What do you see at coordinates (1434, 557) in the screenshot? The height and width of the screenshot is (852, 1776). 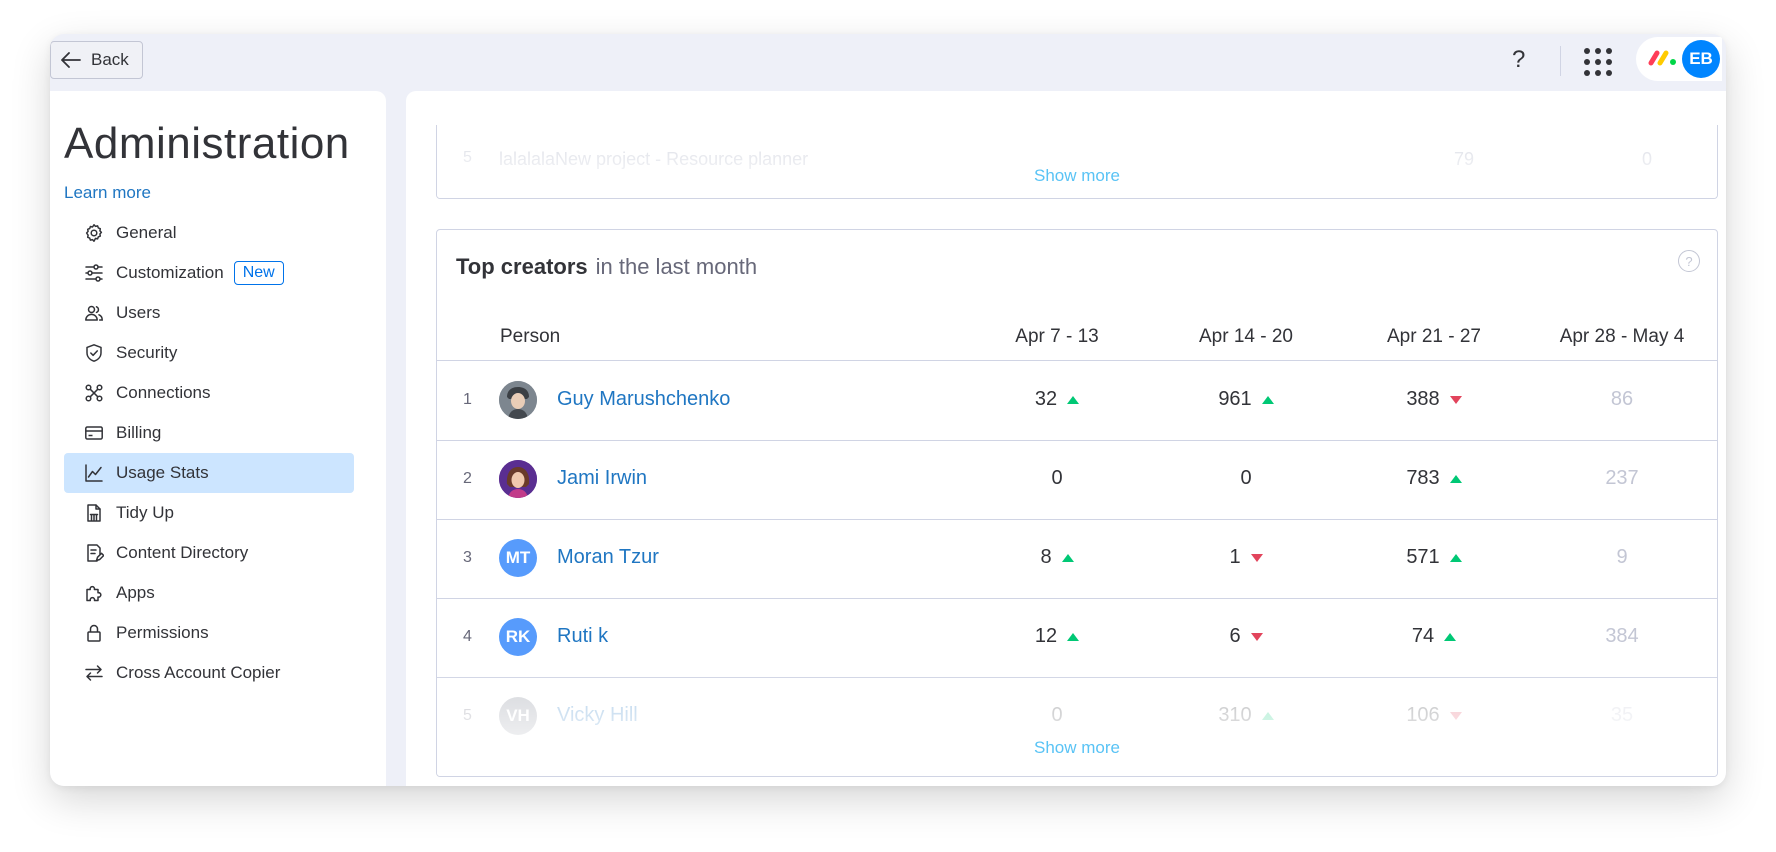 I see `stat-cell: 571` at bounding box center [1434, 557].